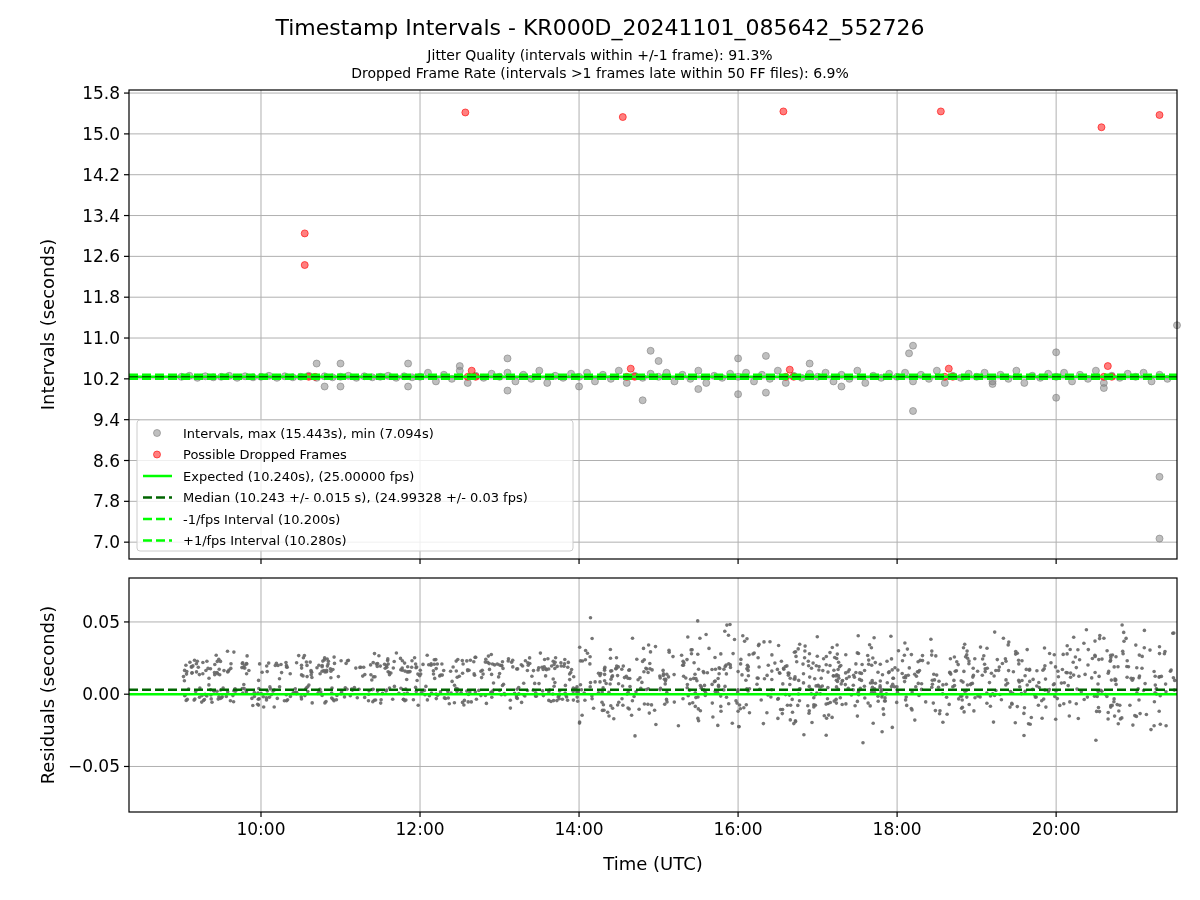 This screenshot has width=1200, height=900. What do you see at coordinates (106, 460) in the screenshot?
I see `y-tick-label: 8.6` at bounding box center [106, 460].